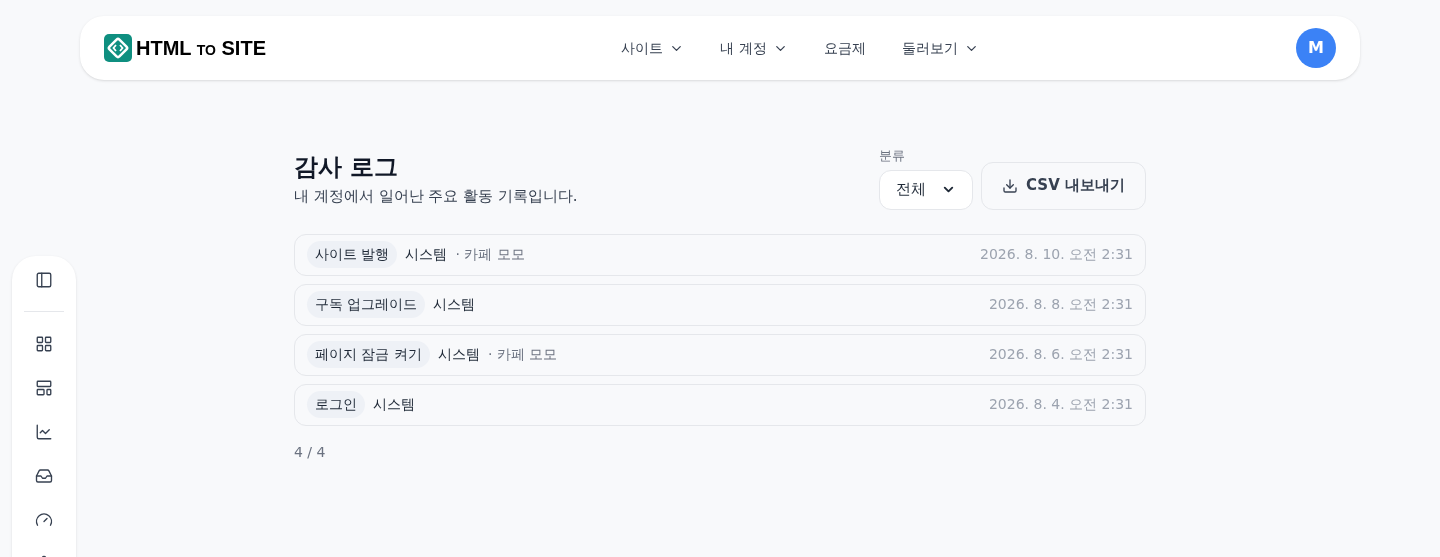 The image size is (1440, 557). I want to click on timestamp-text: 2026. 8. 8. 오전 2:31, so click(1060, 304).